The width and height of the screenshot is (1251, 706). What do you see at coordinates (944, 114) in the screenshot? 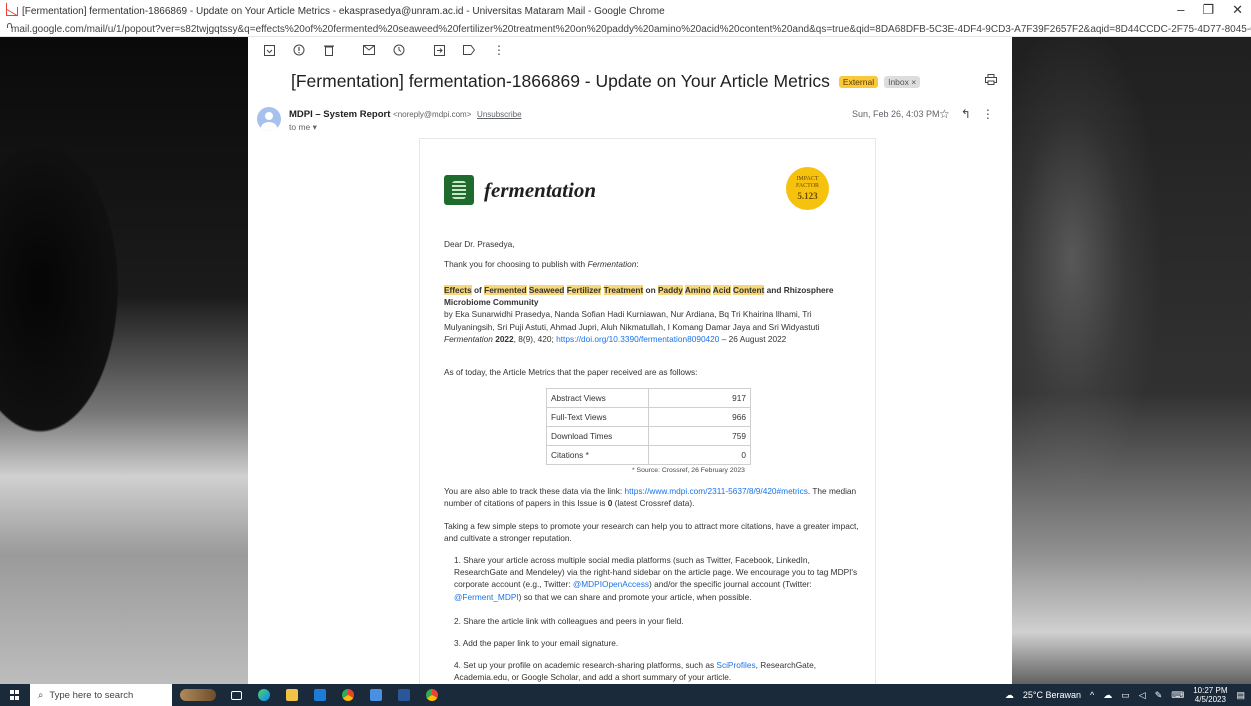
I see `star-icon: ☆` at bounding box center [944, 114].